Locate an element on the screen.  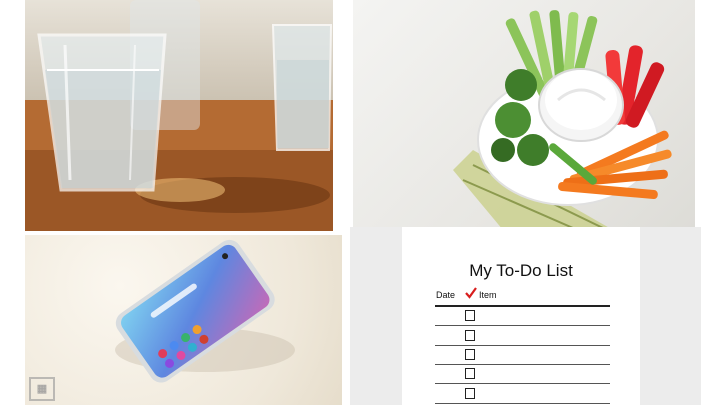
todo-item-header: Item is located at coordinates (488, 295).